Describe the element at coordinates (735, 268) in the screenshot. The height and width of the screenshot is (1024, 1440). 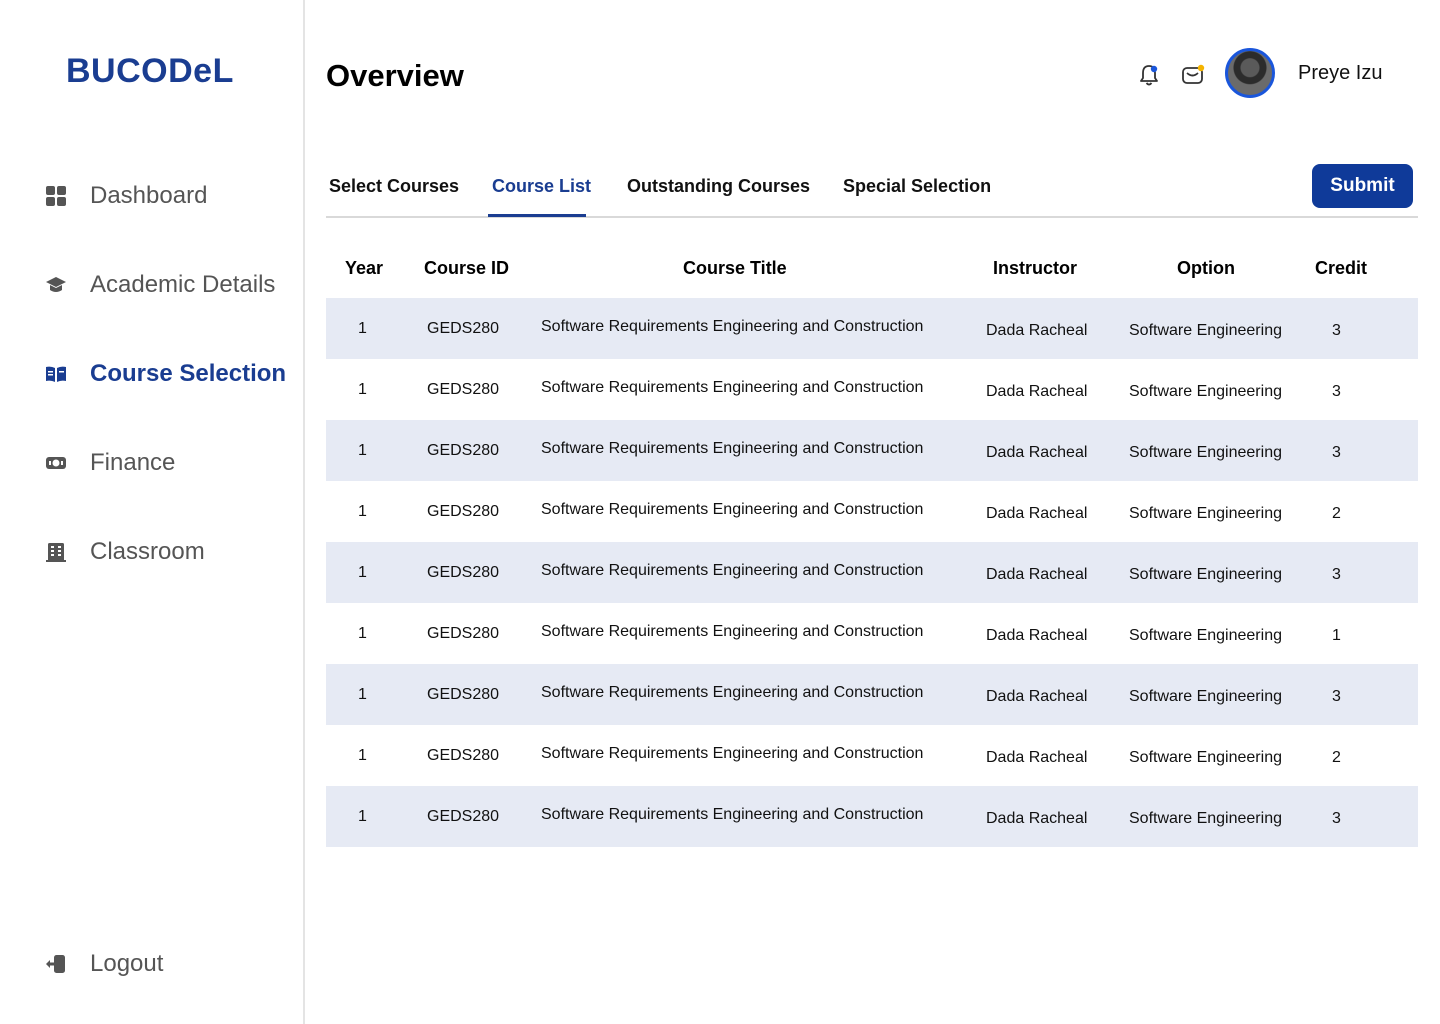
I see `column-header-course-title: Course Title` at that location.